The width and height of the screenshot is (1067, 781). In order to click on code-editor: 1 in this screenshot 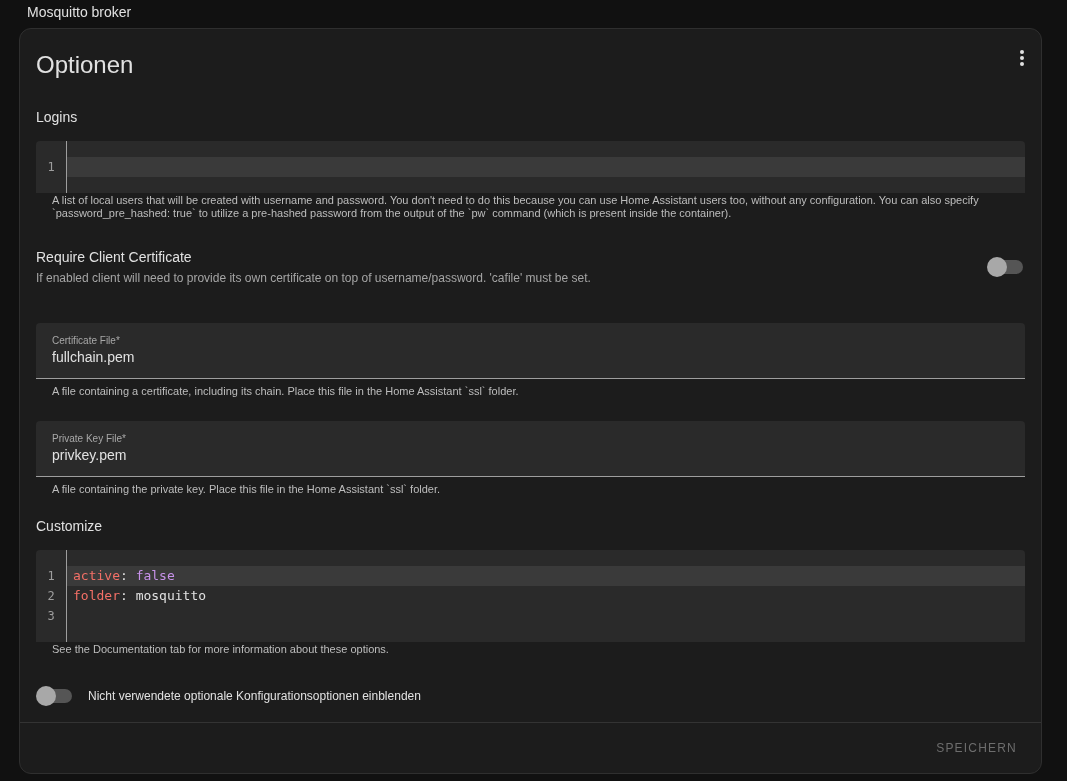, I will do `click(530, 167)`.